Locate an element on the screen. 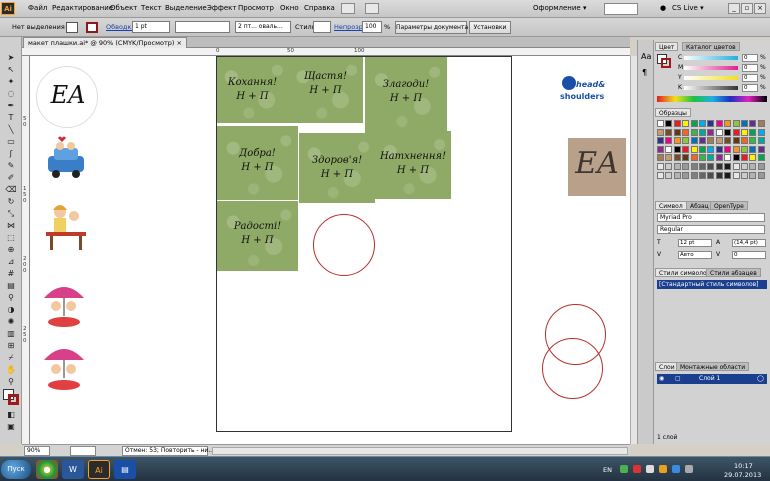 Image resolution: width=770 pixels, height=481 pixels. black-field: 0 is located at coordinates (750, 88).